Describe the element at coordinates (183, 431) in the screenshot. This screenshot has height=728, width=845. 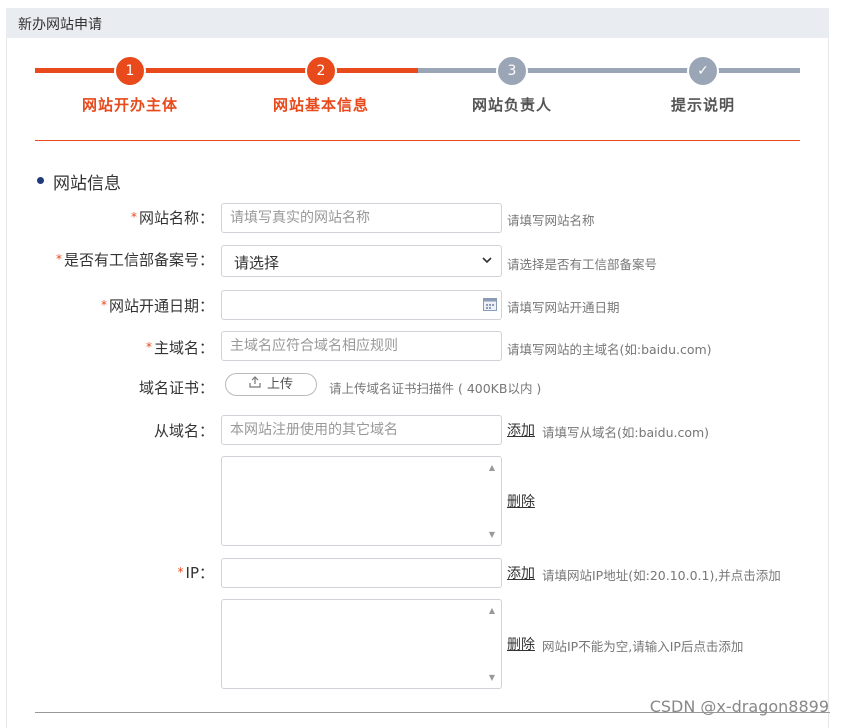
I see `sub-domain-label: 从域名：` at that location.